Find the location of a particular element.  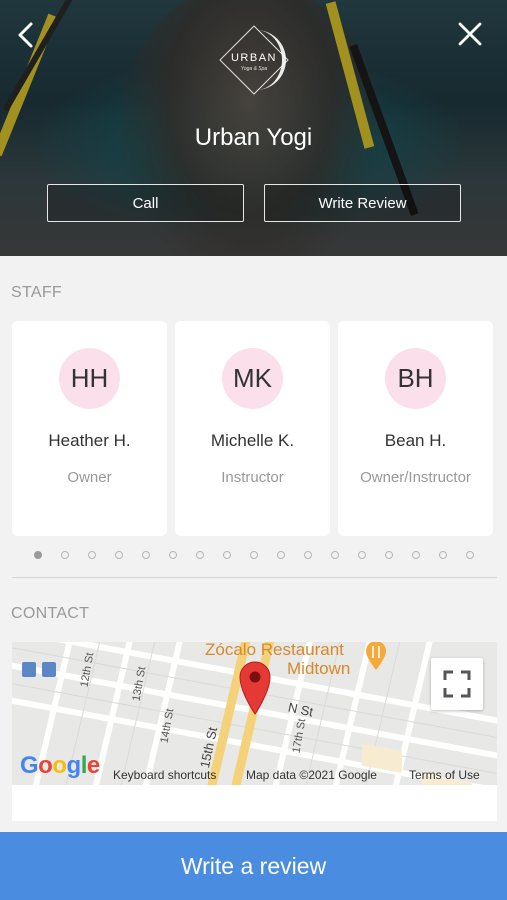

logo-text: URBAN is located at coordinates (253, 58).